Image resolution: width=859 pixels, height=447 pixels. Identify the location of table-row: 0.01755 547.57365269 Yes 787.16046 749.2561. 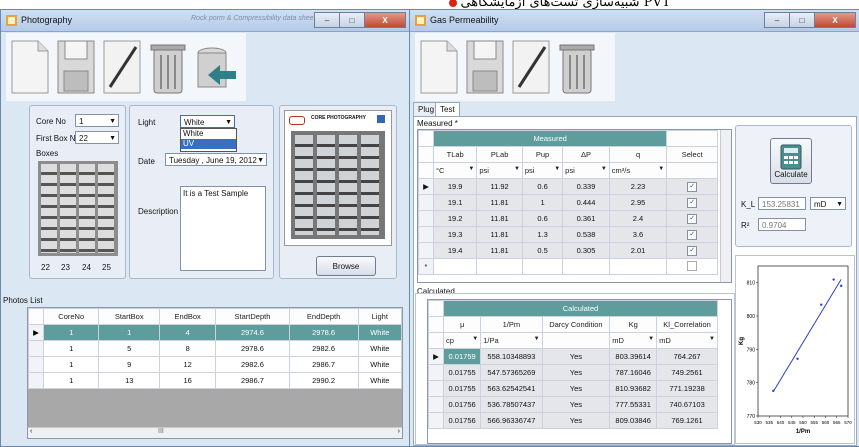
(573, 372).